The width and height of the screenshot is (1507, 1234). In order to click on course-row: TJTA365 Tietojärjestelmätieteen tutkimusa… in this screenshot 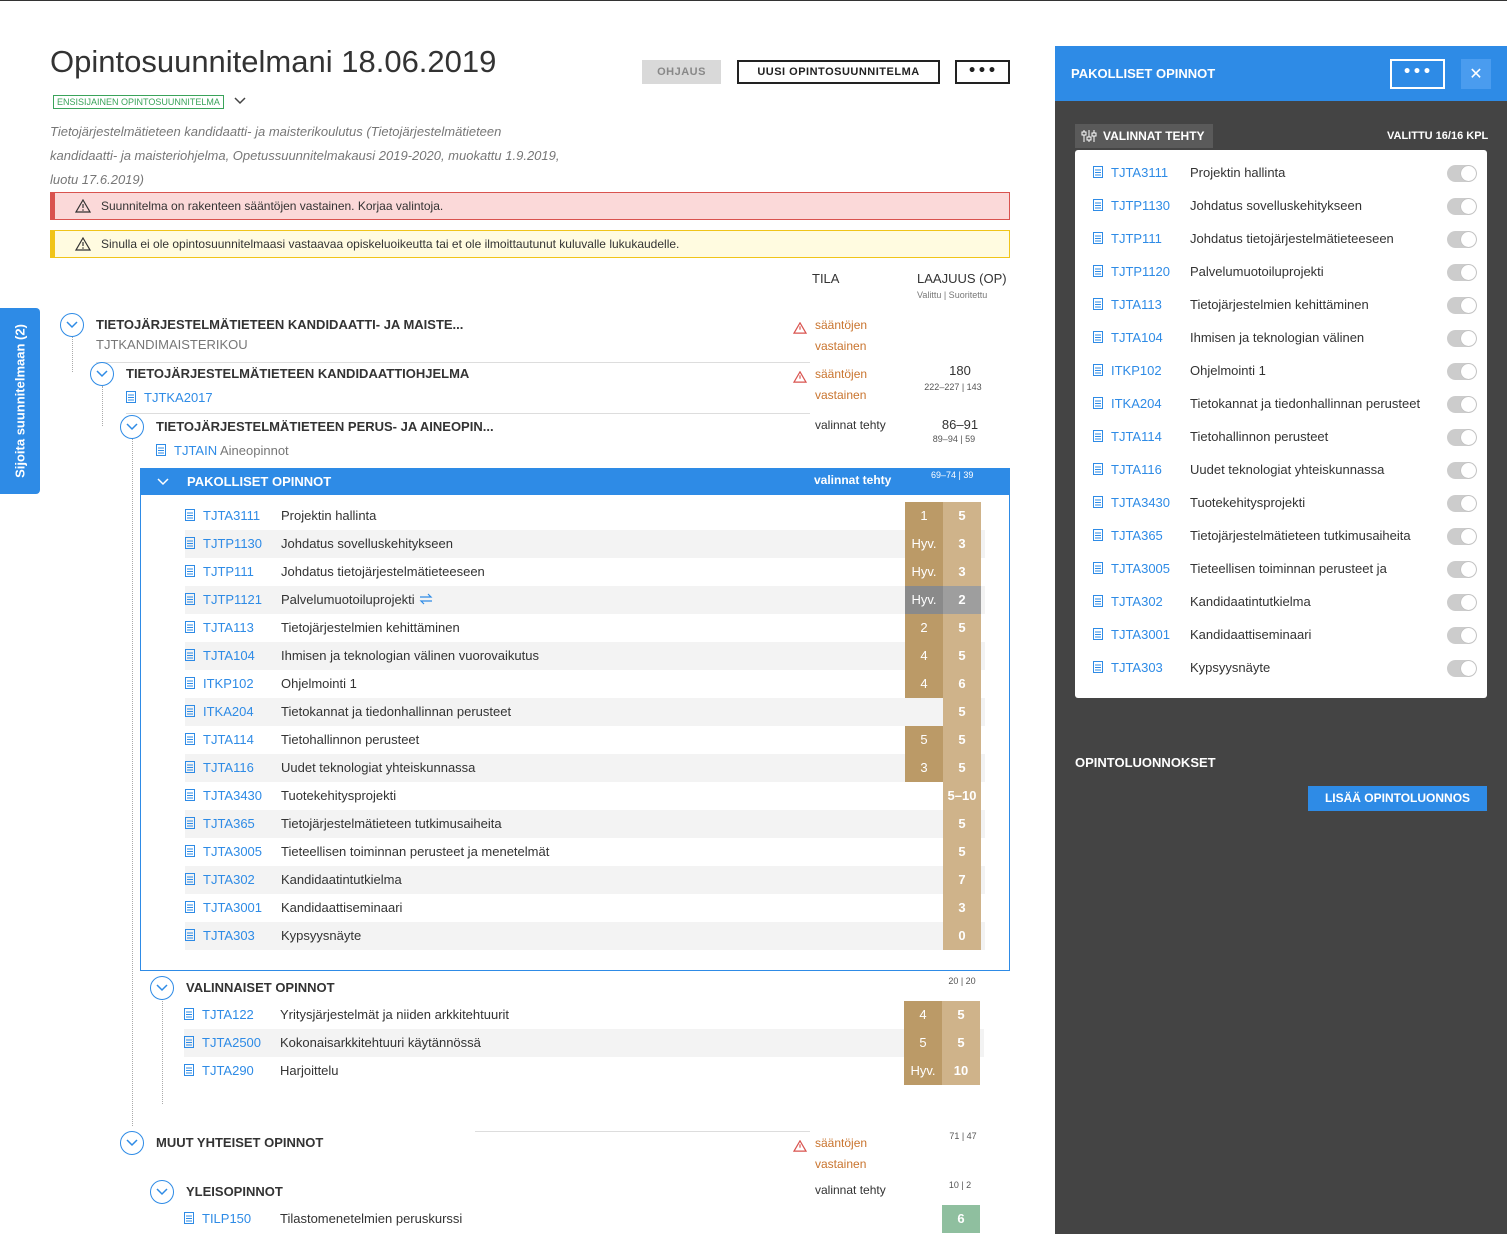, I will do `click(585, 824)`.